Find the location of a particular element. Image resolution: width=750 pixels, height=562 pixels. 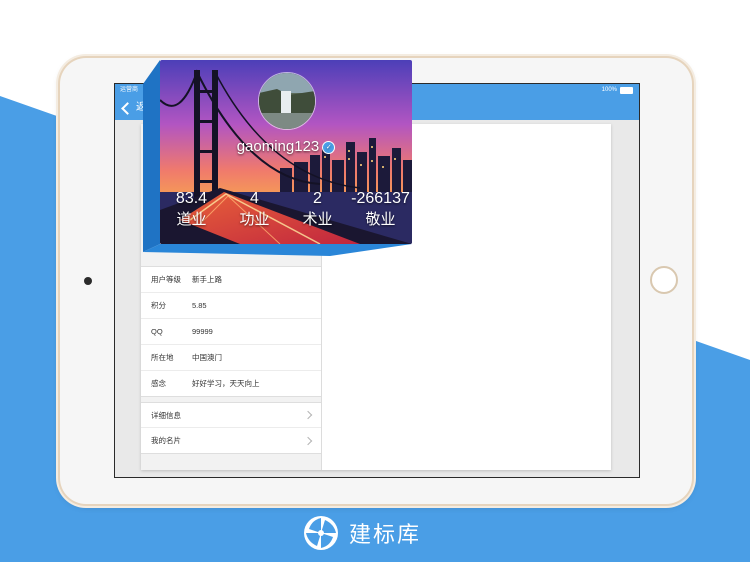

nav-row-business-card: 我的名片 is located at coordinates (231, 440).